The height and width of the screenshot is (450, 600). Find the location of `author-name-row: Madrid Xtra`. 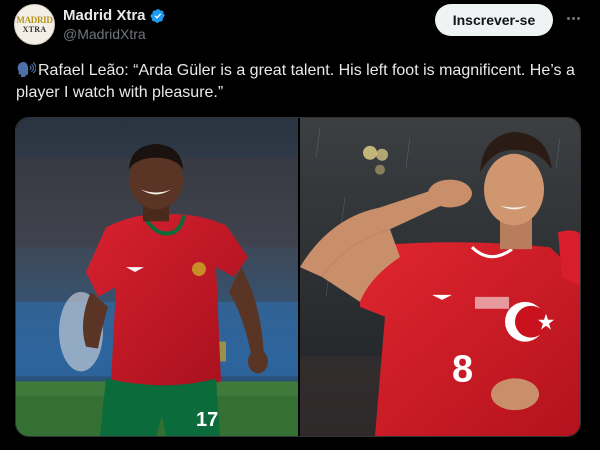

author-name-row: Madrid Xtra is located at coordinates (114, 15).